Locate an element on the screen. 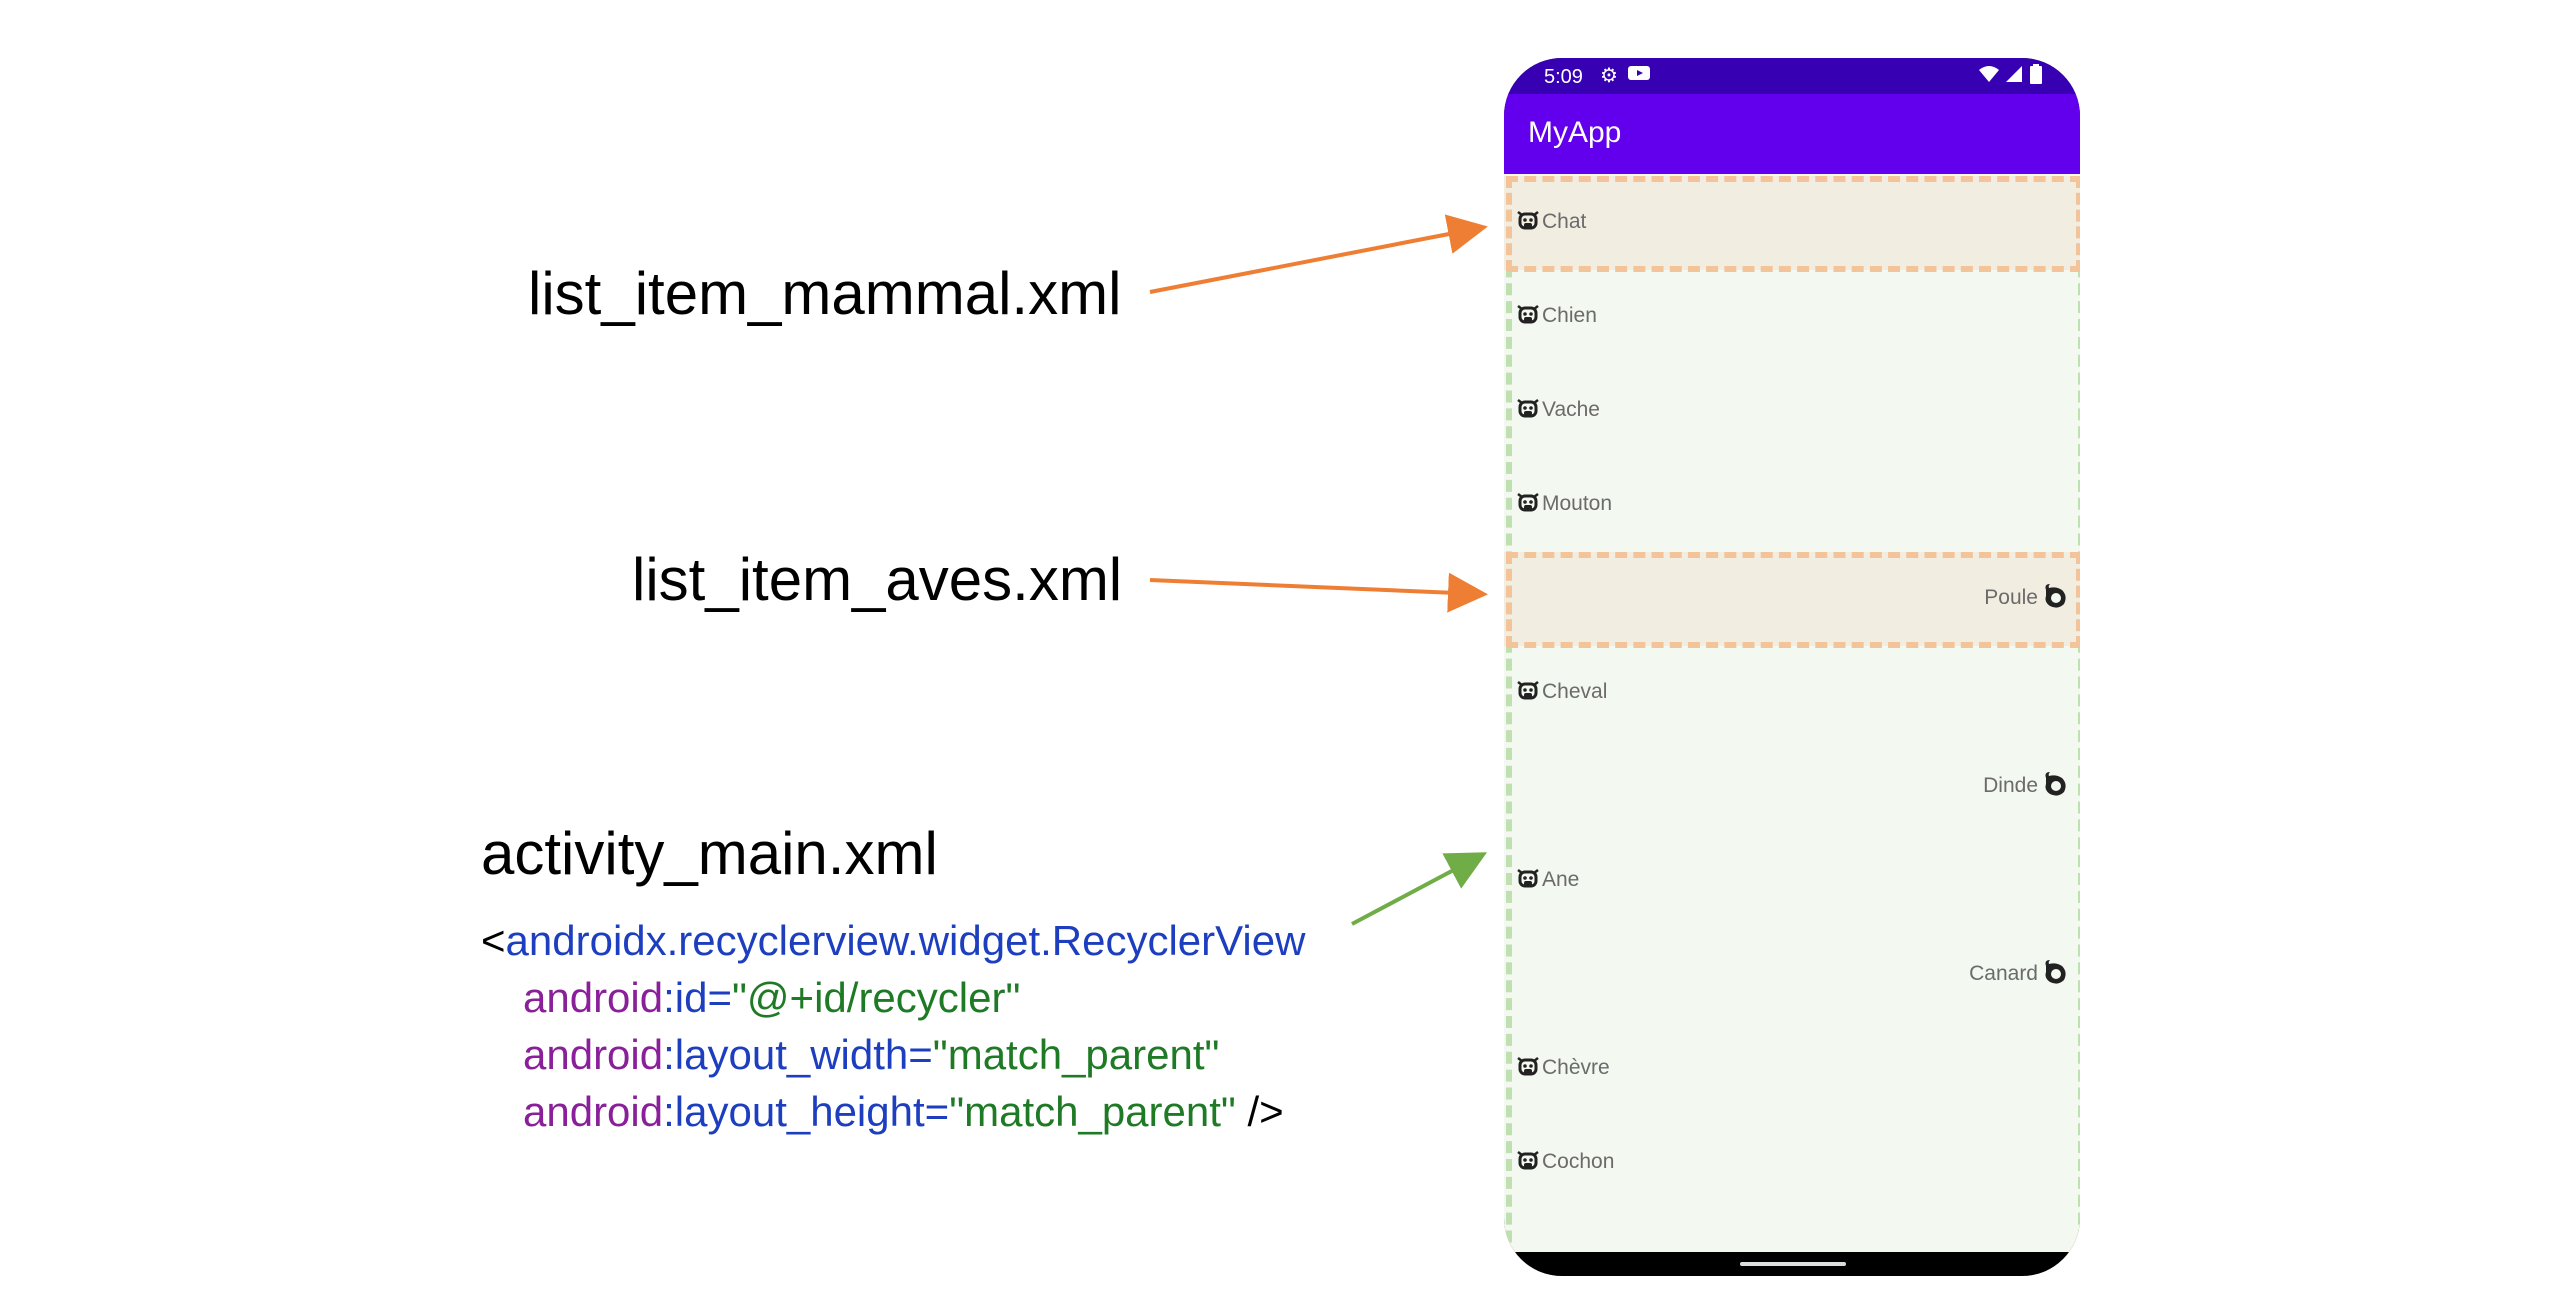 This screenshot has width=2566, height=1306. code-open-bracket: < is located at coordinates (493, 940).